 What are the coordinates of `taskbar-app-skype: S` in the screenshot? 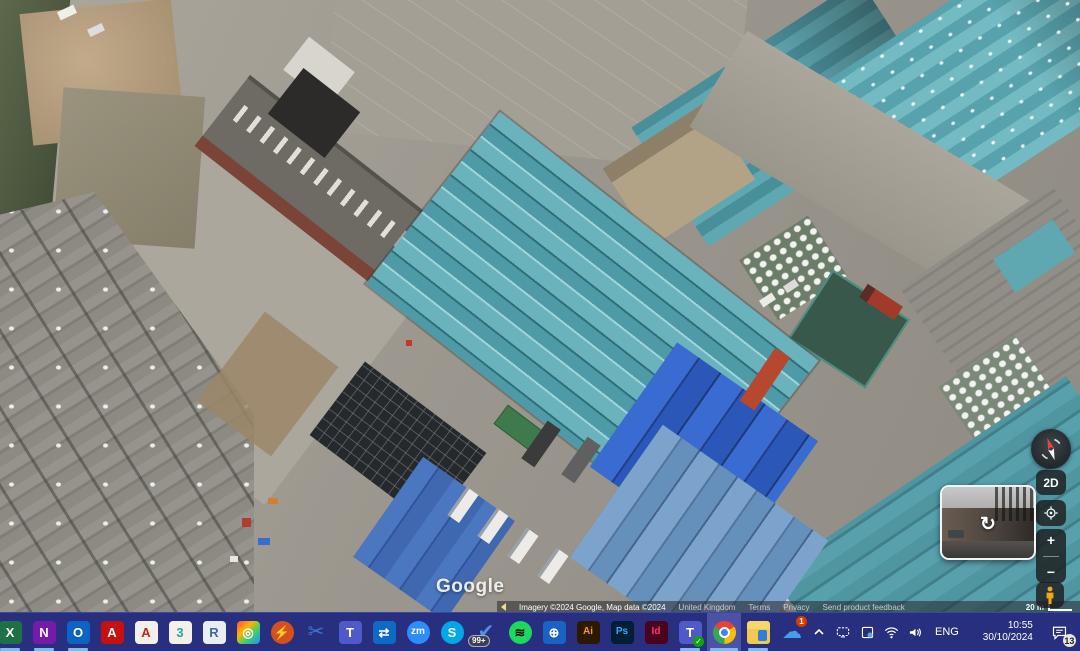 It's located at (452, 632).